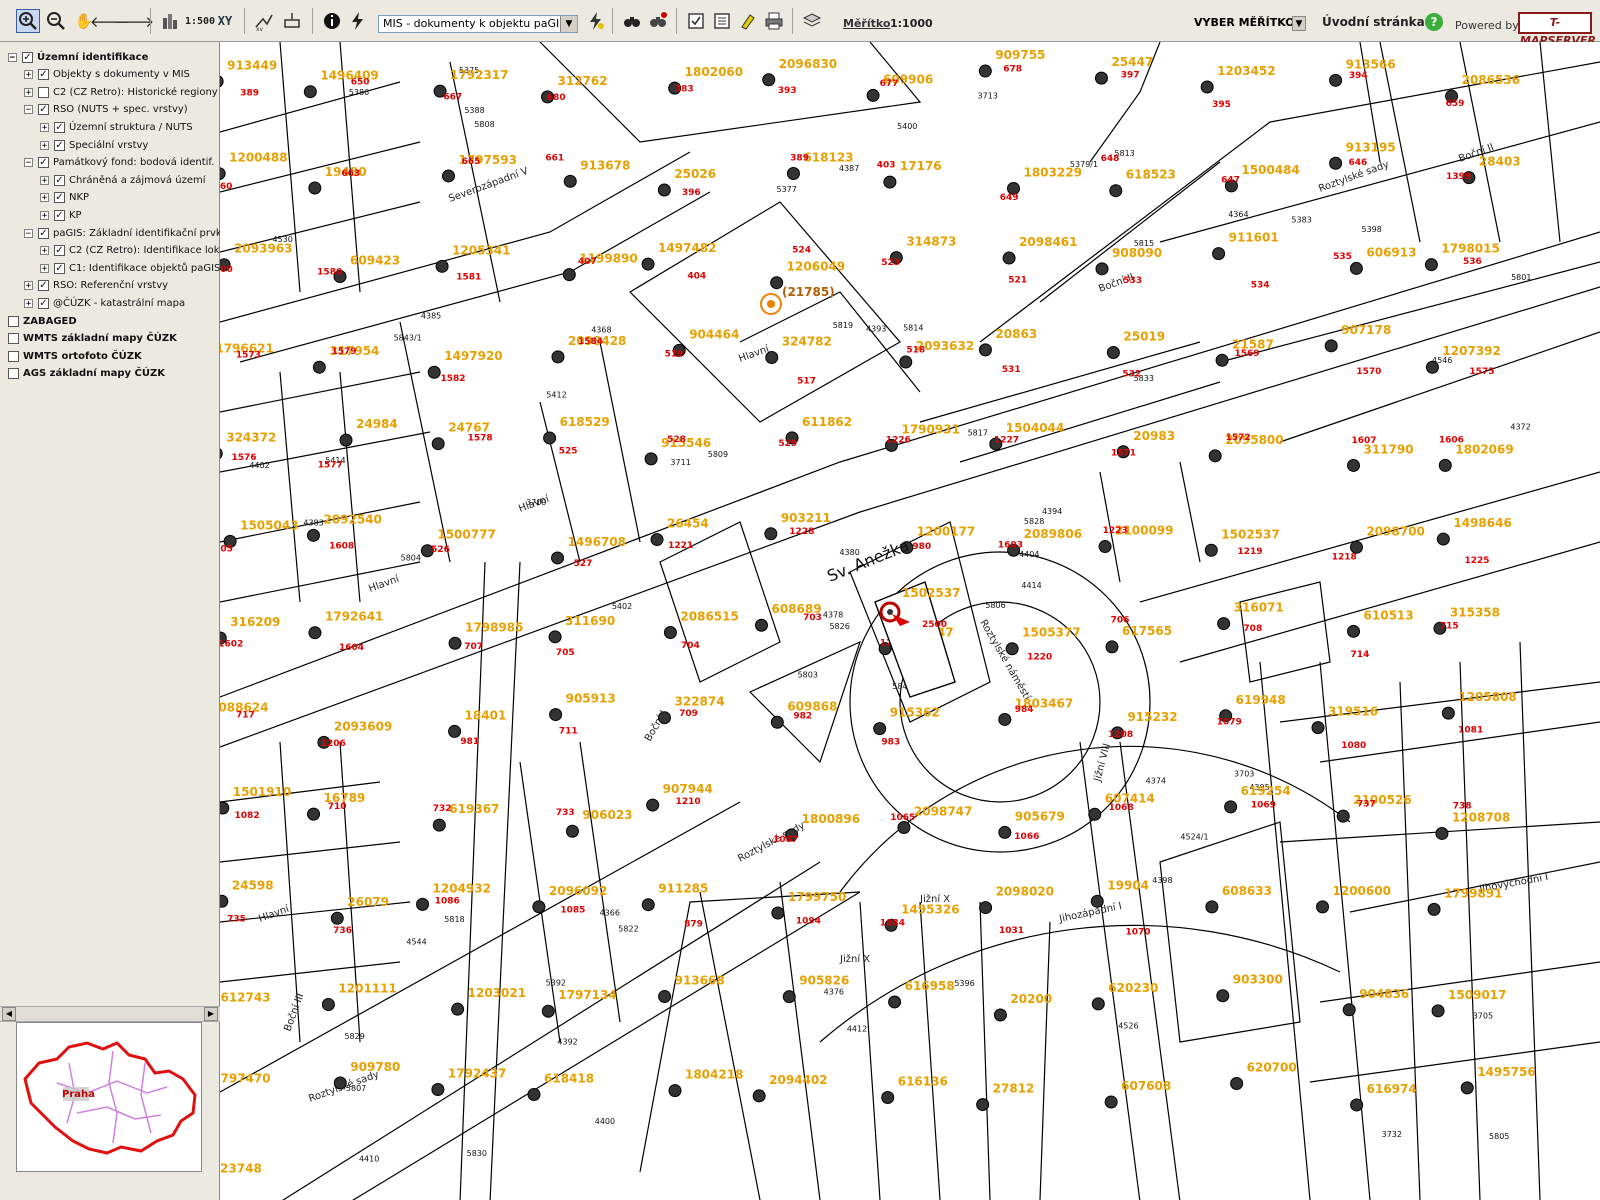  What do you see at coordinates (123, 180) in the screenshot?
I see `layer-item: + ✓ Chráněná a zájmová území` at bounding box center [123, 180].